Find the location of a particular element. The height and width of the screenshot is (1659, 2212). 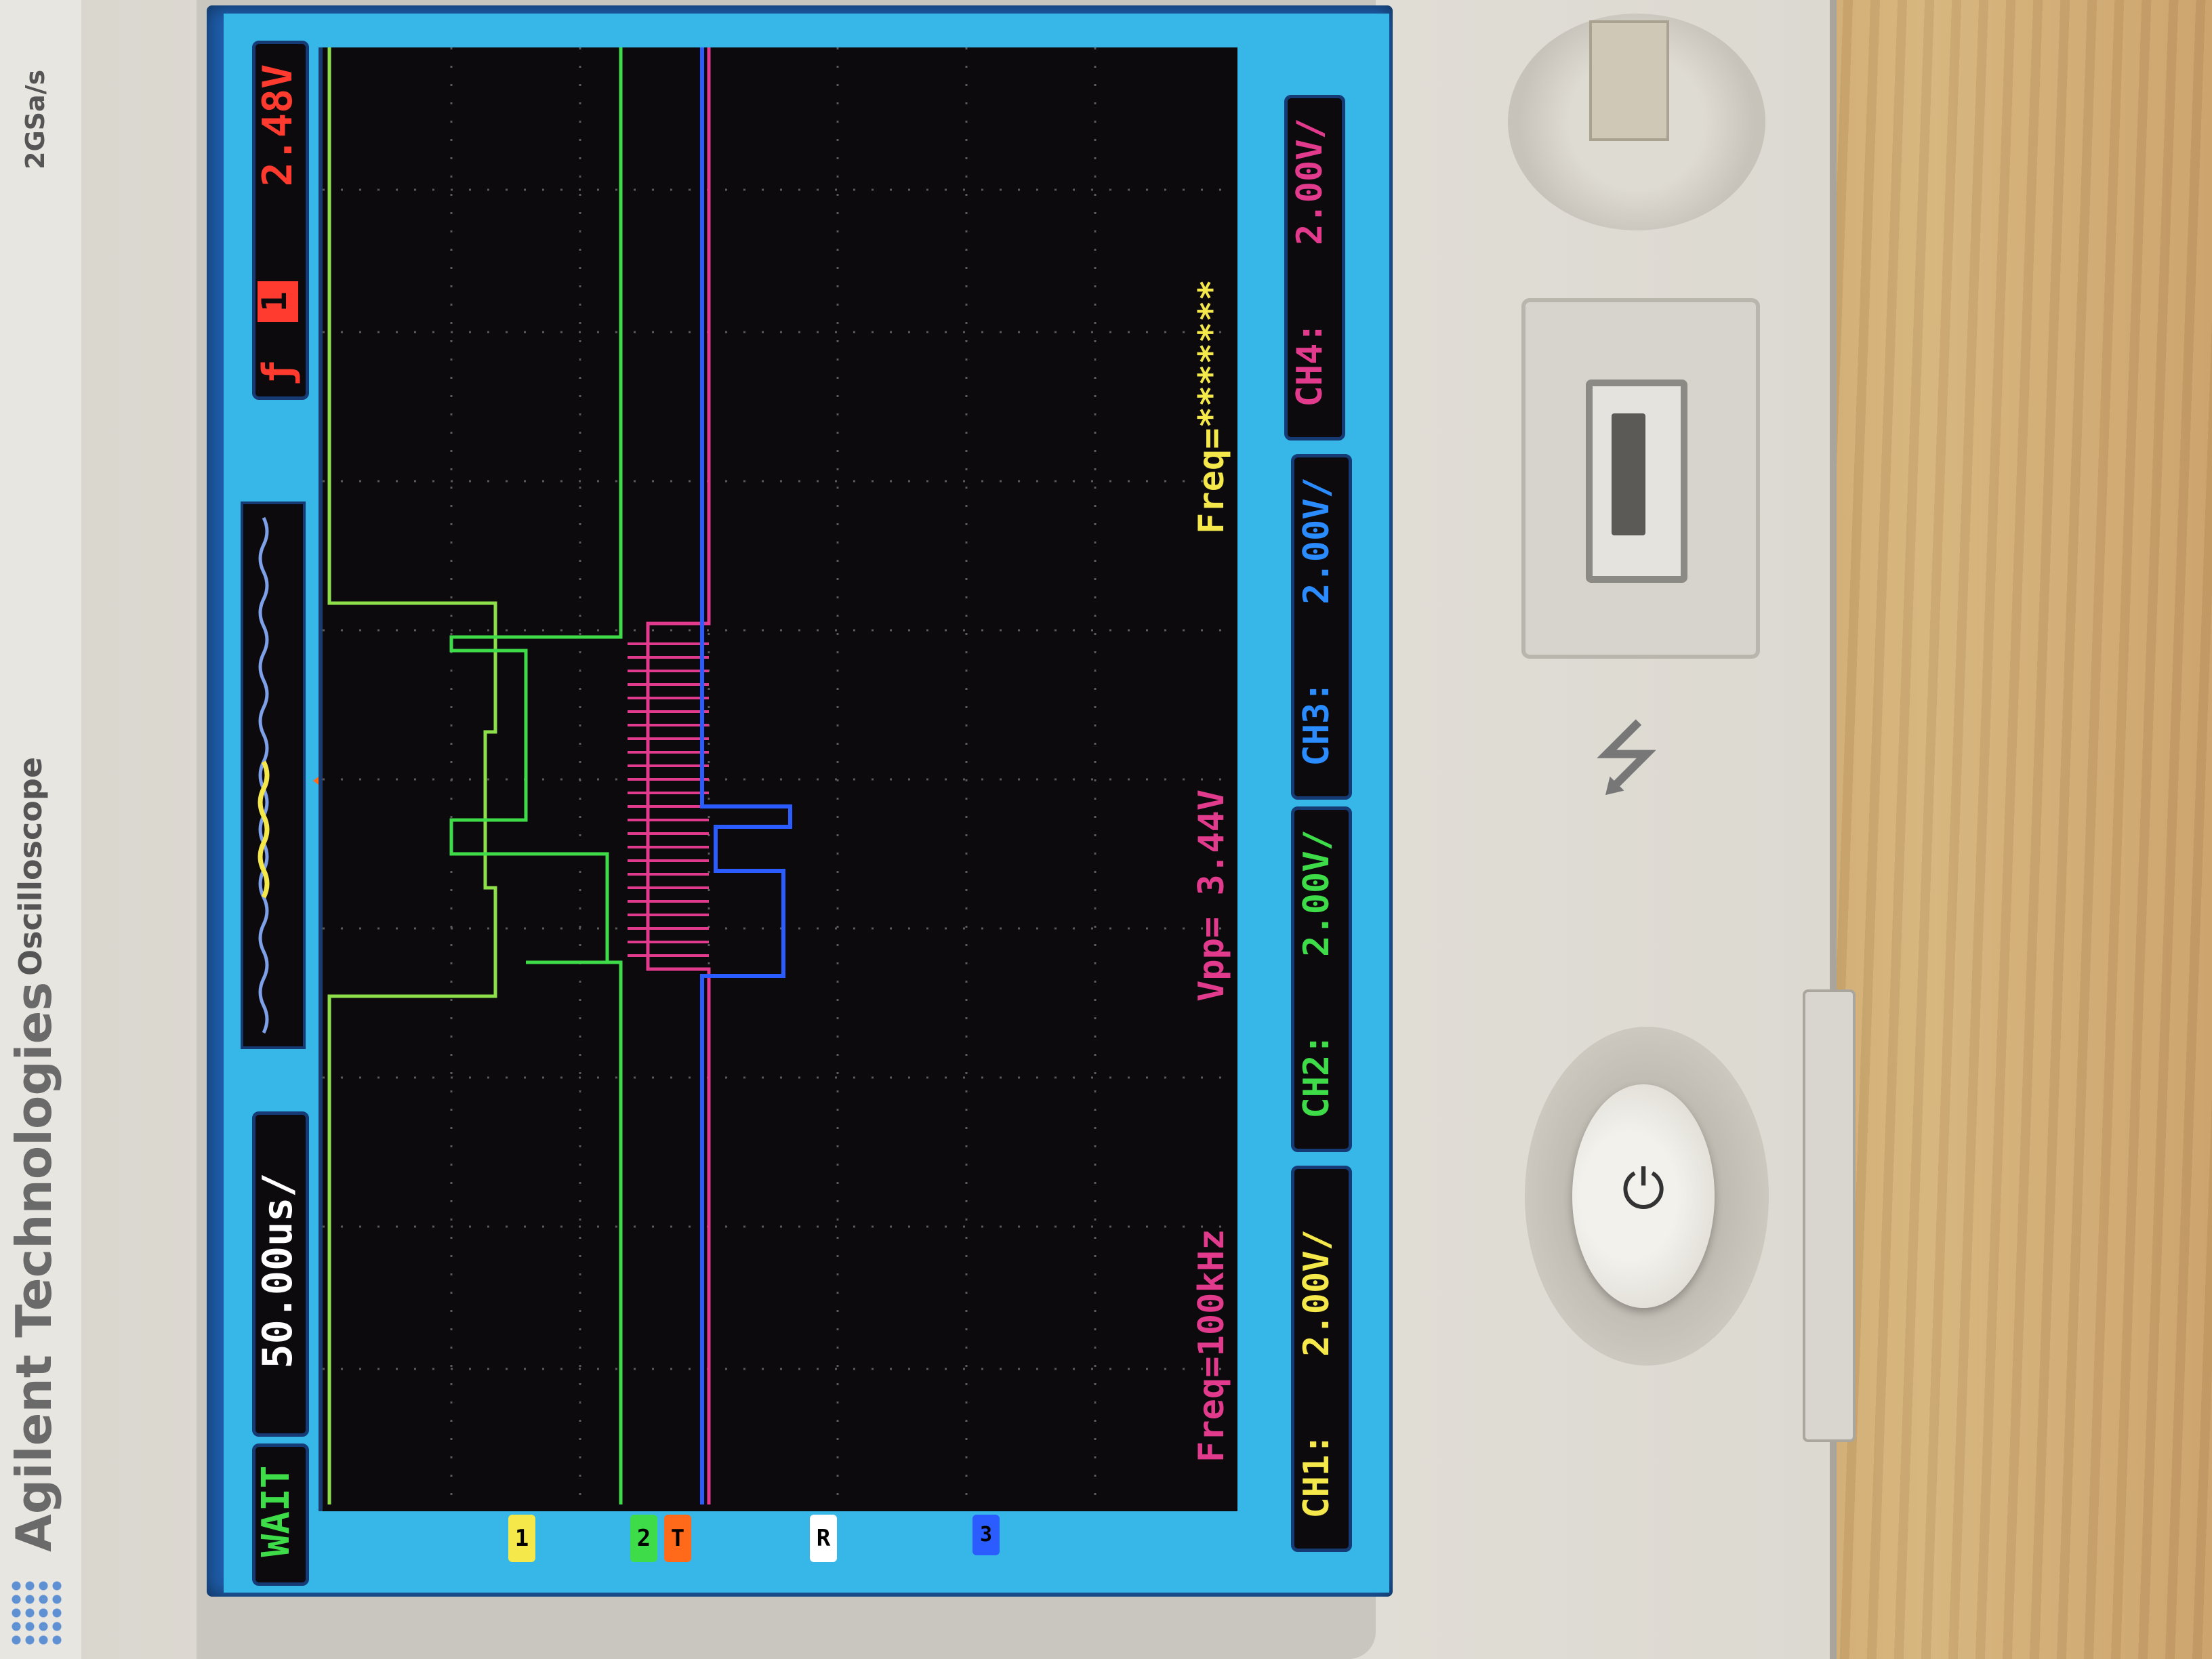

vpp-measurement: Vpp= 3.44V is located at coordinates (1211, 895).